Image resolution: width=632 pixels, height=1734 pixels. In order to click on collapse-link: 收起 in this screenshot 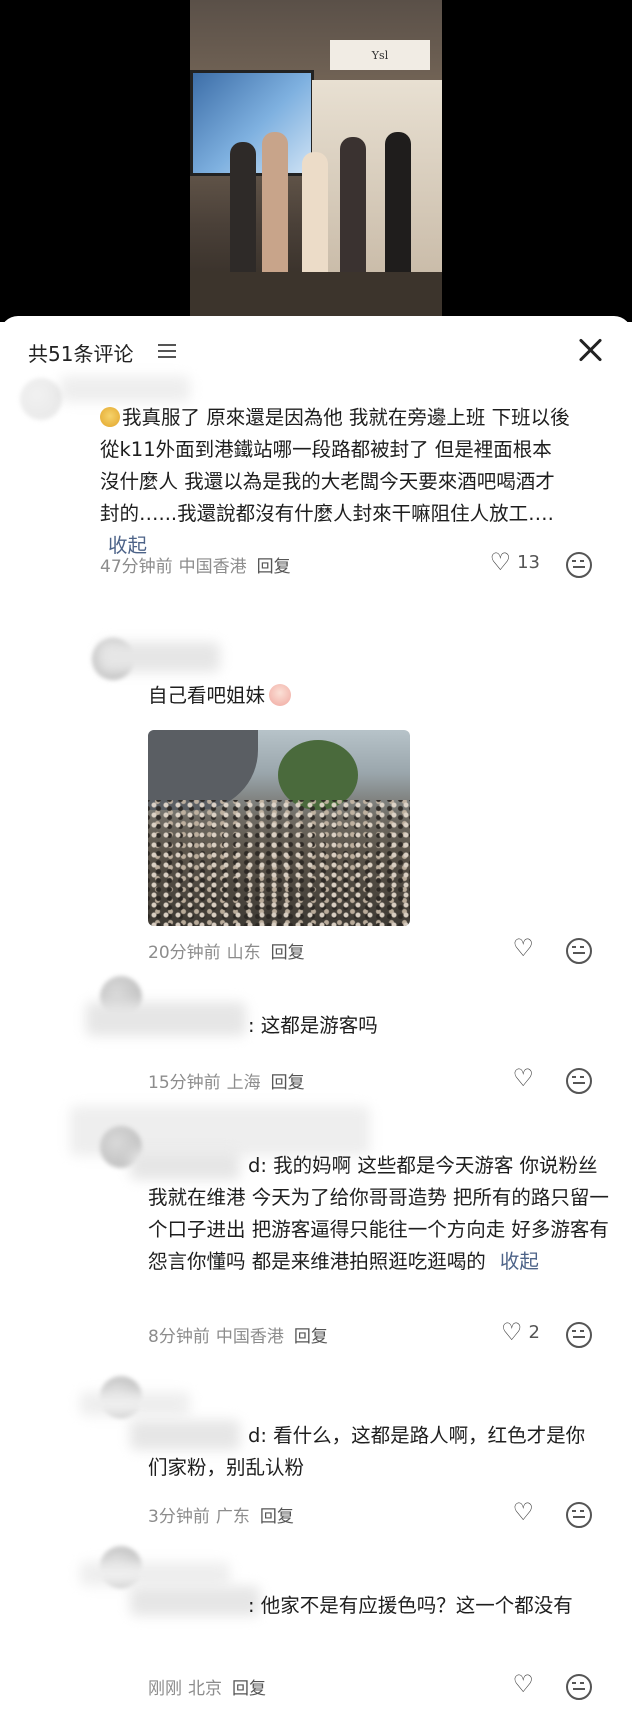, I will do `click(519, 1261)`.